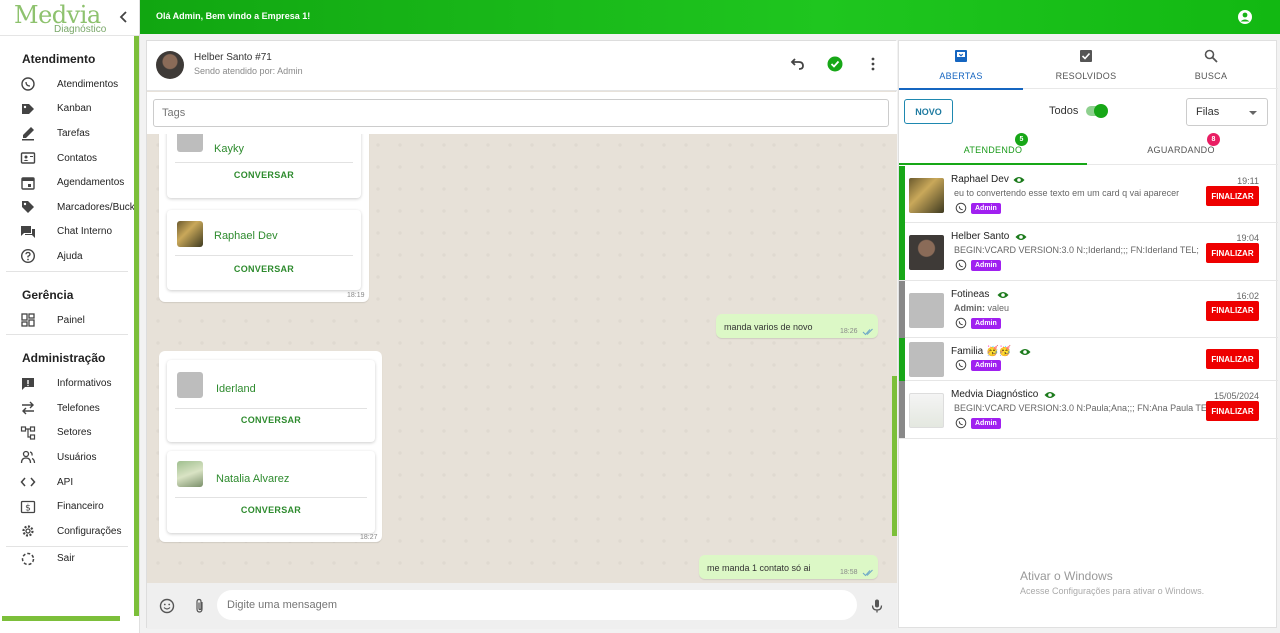 The image size is (1280, 633). What do you see at coordinates (67, 320) in the screenshot?
I see `sidebar-item-painel: Painel` at bounding box center [67, 320].